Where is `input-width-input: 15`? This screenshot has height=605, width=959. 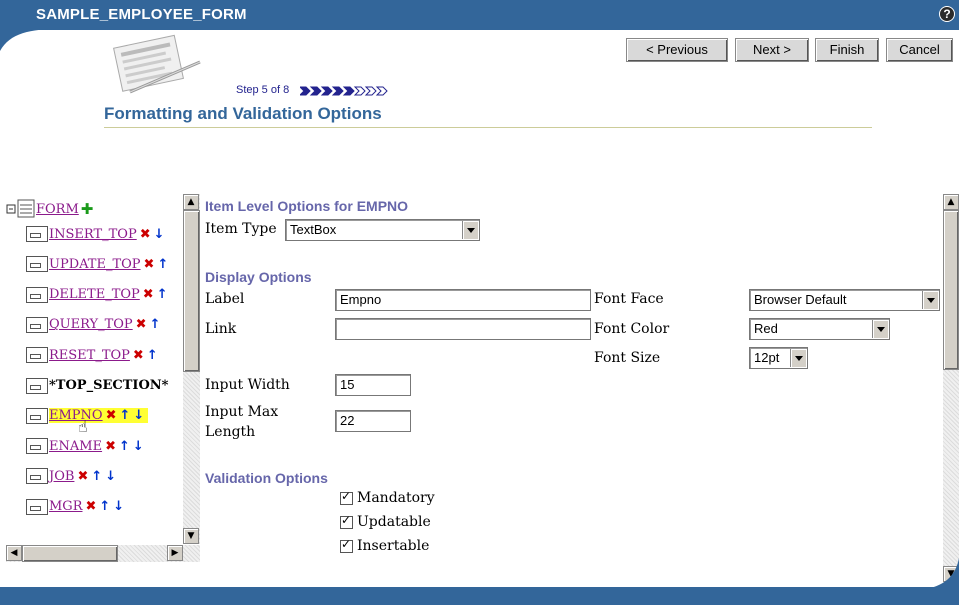 input-width-input: 15 is located at coordinates (373, 385).